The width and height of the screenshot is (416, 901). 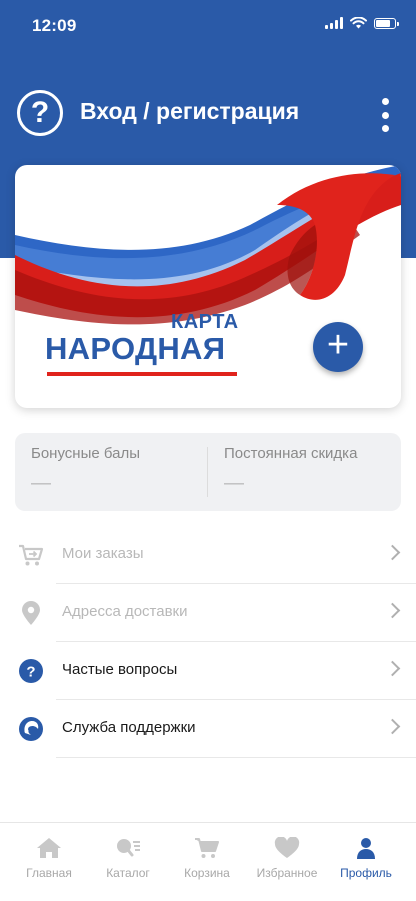 What do you see at coordinates (207, 848) in the screenshot?
I see `cart-icon` at bounding box center [207, 848].